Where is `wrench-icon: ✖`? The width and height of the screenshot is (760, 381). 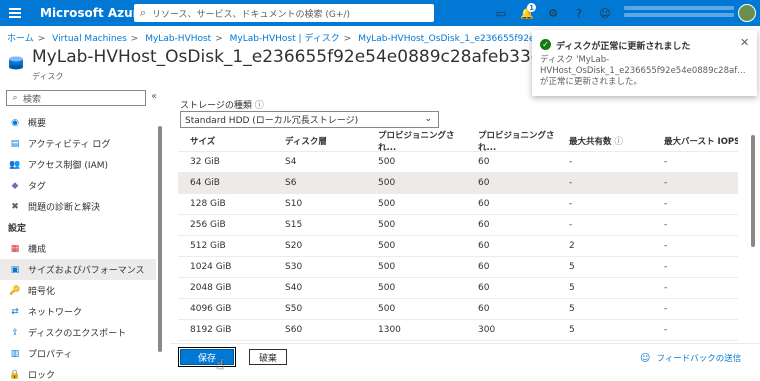 wrench-icon: ✖ is located at coordinates (15, 206).